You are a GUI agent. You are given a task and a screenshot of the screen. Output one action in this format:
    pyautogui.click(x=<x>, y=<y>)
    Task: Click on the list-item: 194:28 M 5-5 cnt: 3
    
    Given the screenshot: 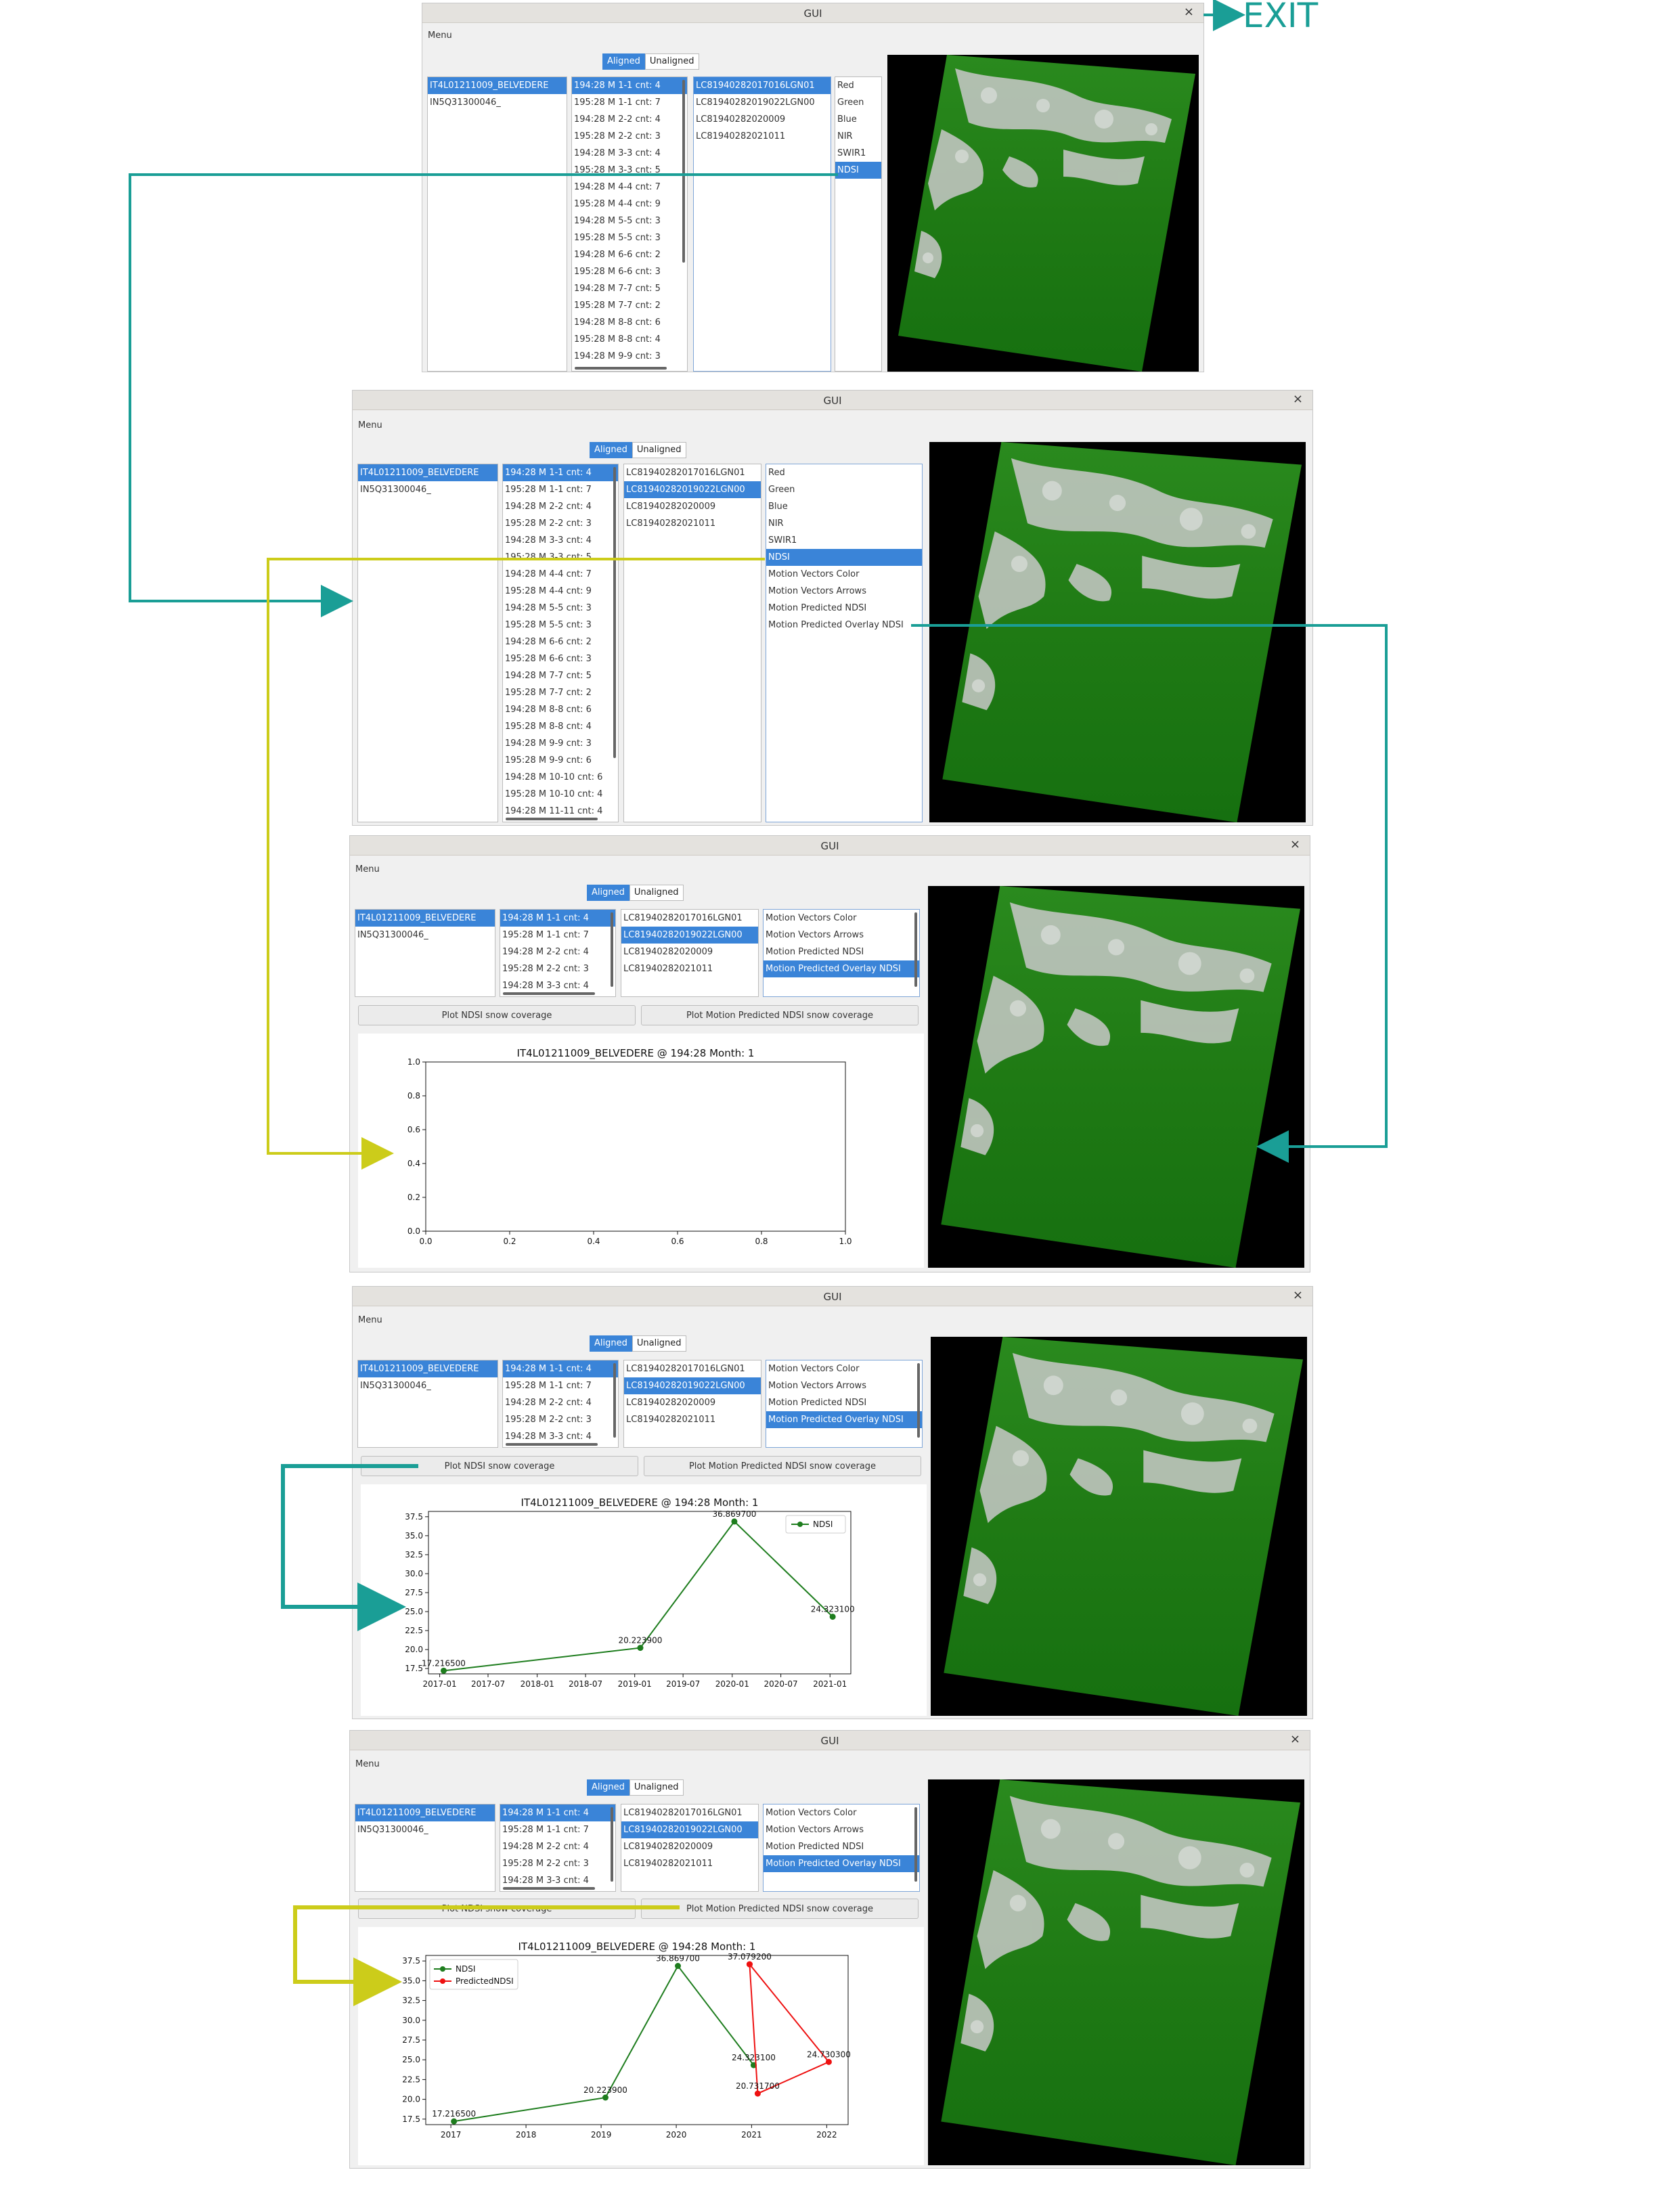 What is the action you would take?
    pyautogui.click(x=561, y=608)
    